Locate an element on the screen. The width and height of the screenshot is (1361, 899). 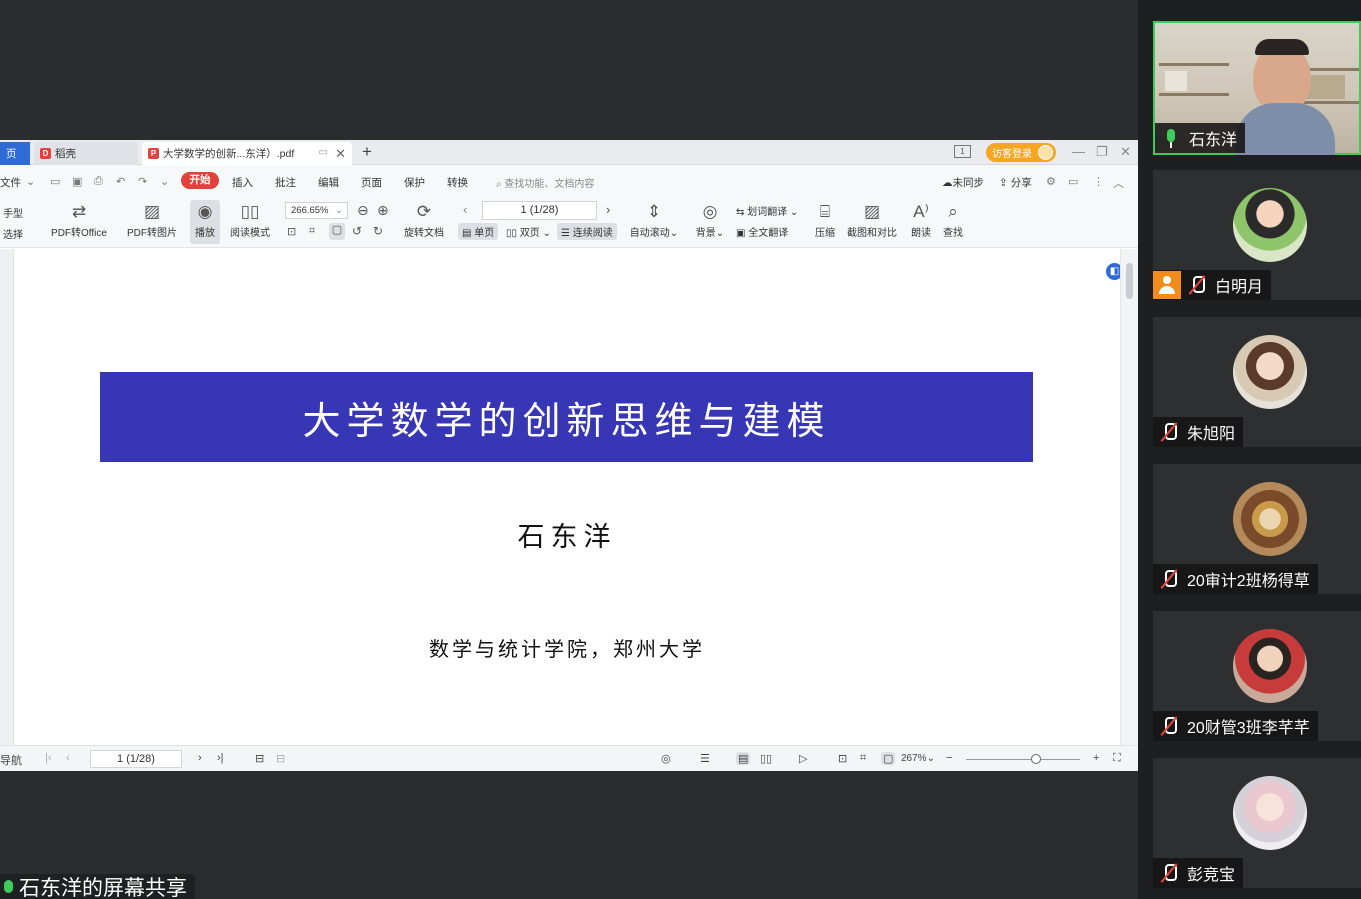
menu-start: 开始 is located at coordinates (200, 180).